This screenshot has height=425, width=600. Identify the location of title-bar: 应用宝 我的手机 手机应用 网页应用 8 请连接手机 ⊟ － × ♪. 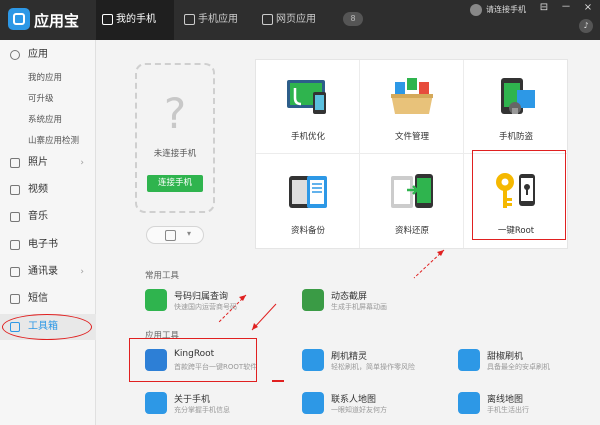
(300, 20).